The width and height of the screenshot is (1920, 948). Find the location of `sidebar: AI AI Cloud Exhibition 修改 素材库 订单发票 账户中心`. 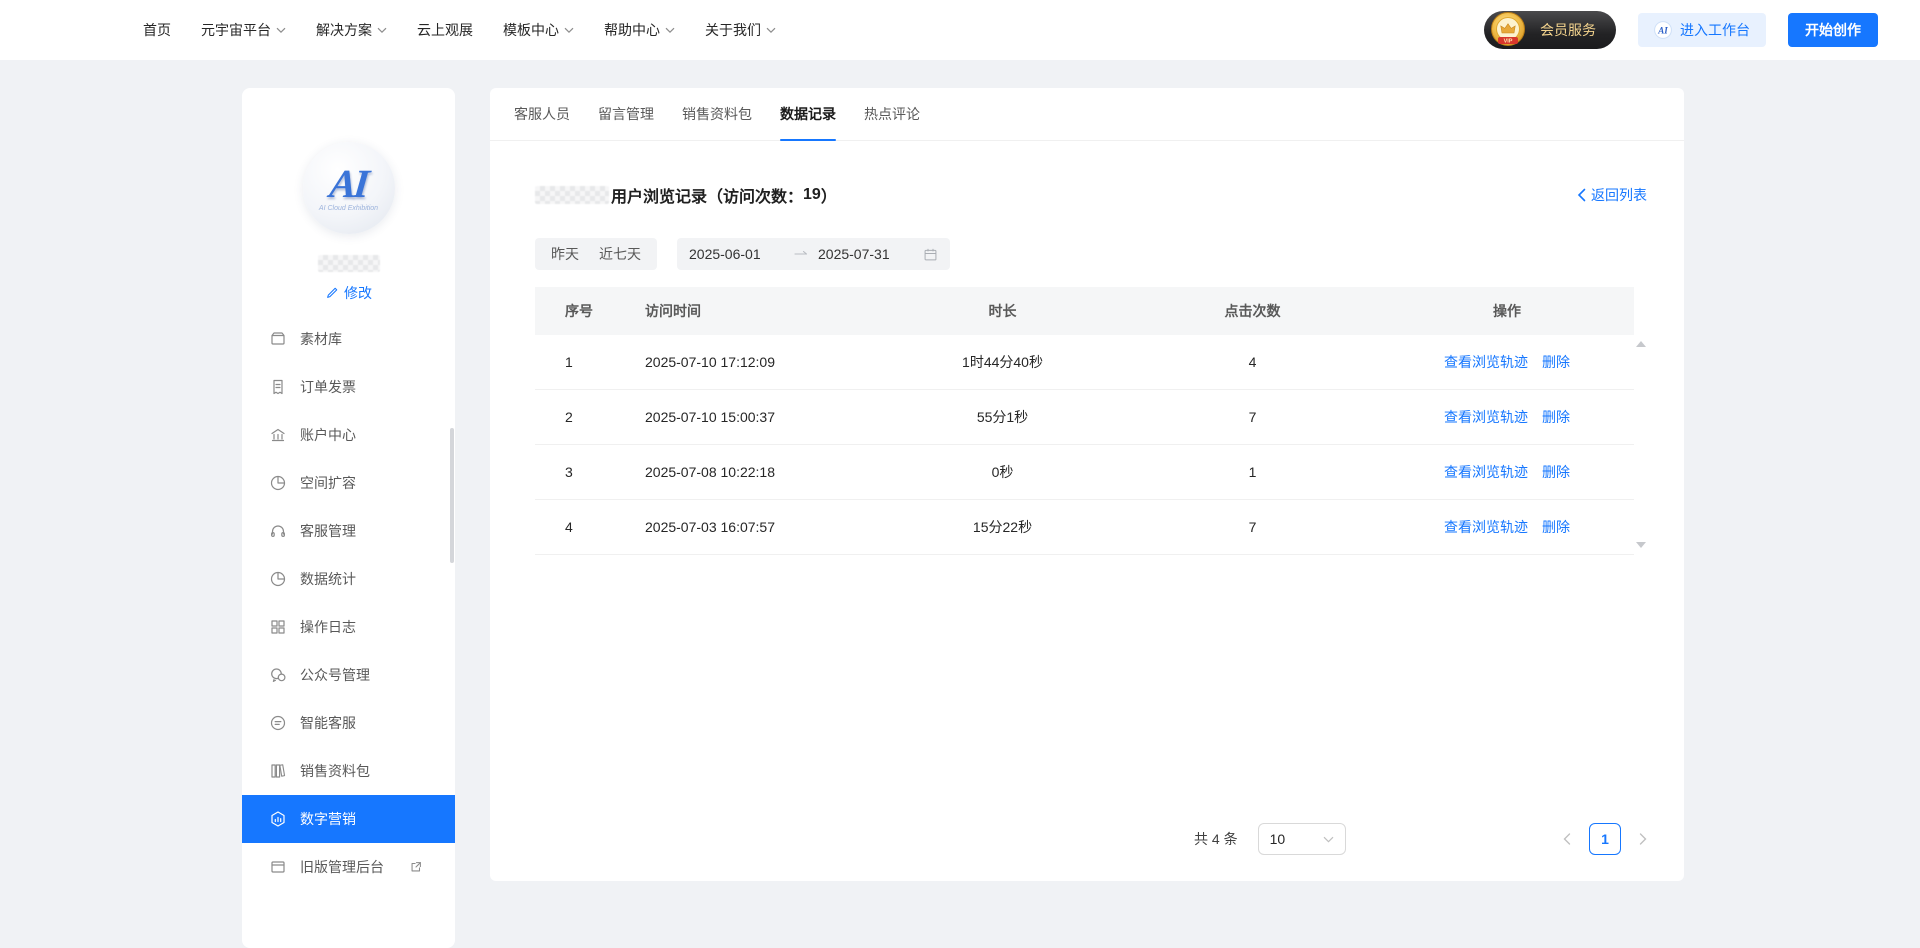

sidebar: AI AI Cloud Exhibition 修改 素材库 订单发票 账户中心 is located at coordinates (348, 518).